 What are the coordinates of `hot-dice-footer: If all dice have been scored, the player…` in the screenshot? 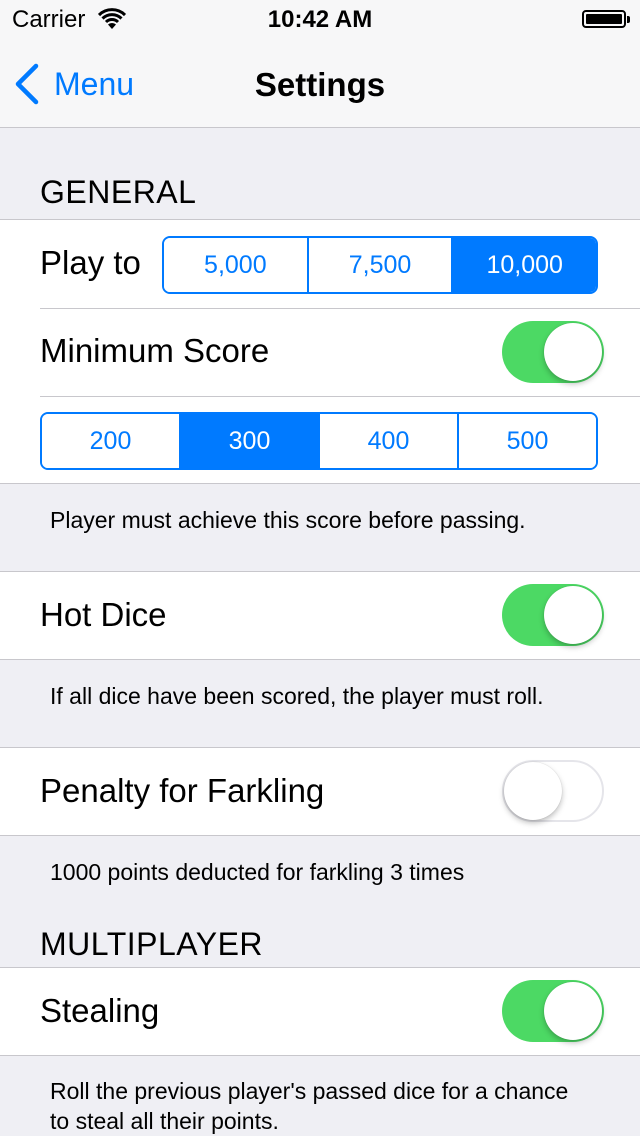 It's located at (297, 696).